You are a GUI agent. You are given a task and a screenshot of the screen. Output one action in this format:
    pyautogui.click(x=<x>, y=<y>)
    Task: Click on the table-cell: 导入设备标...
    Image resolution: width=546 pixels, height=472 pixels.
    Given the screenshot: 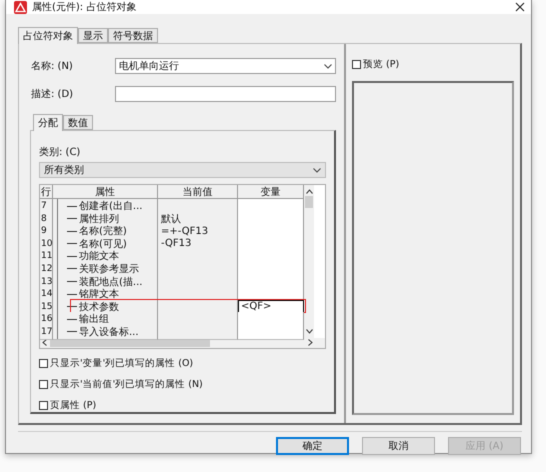 What is the action you would take?
    pyautogui.click(x=105, y=332)
    